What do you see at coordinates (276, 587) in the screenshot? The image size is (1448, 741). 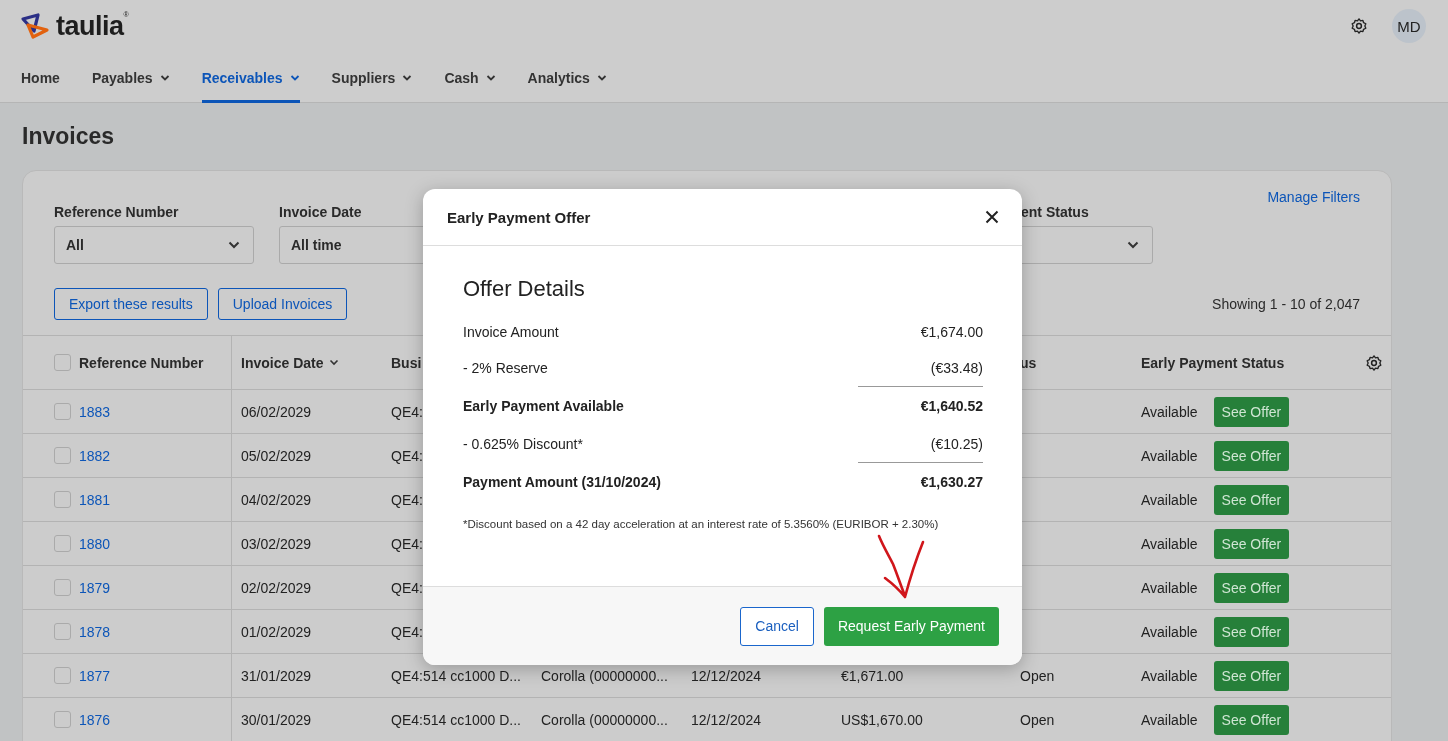 I see `table-cell: 02/02/2029` at bounding box center [276, 587].